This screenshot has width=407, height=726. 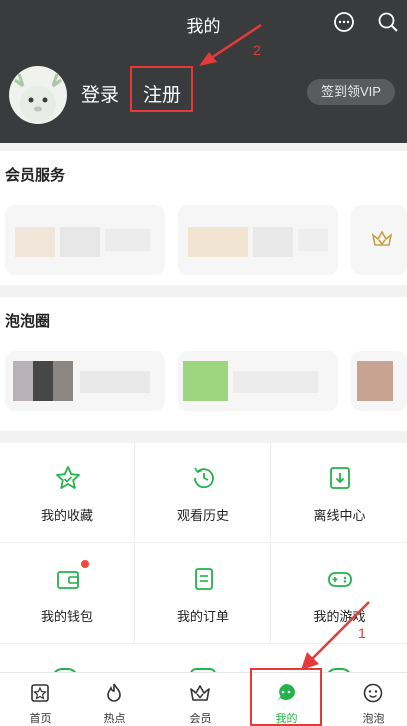 What do you see at coordinates (339, 515) in the screenshot?
I see `grid-item-label: 离线中心` at bounding box center [339, 515].